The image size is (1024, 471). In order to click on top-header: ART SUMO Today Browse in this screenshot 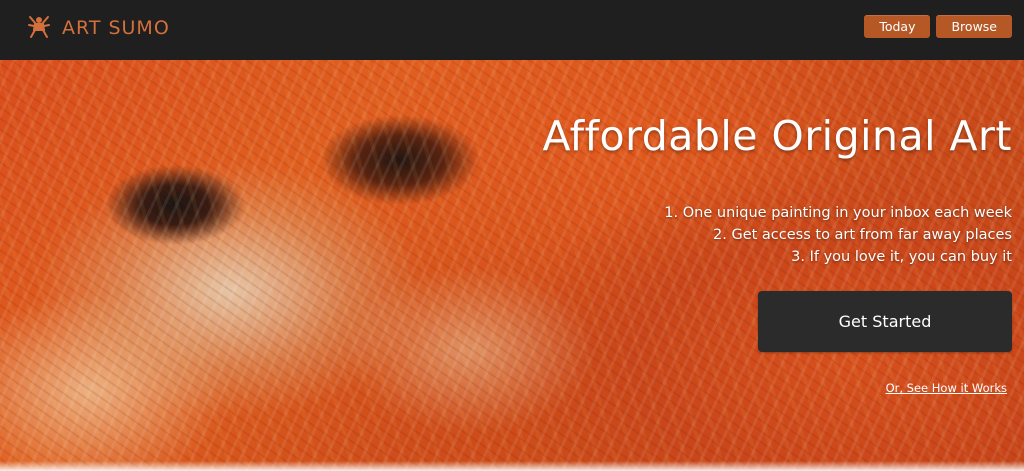, I will do `click(512, 30)`.